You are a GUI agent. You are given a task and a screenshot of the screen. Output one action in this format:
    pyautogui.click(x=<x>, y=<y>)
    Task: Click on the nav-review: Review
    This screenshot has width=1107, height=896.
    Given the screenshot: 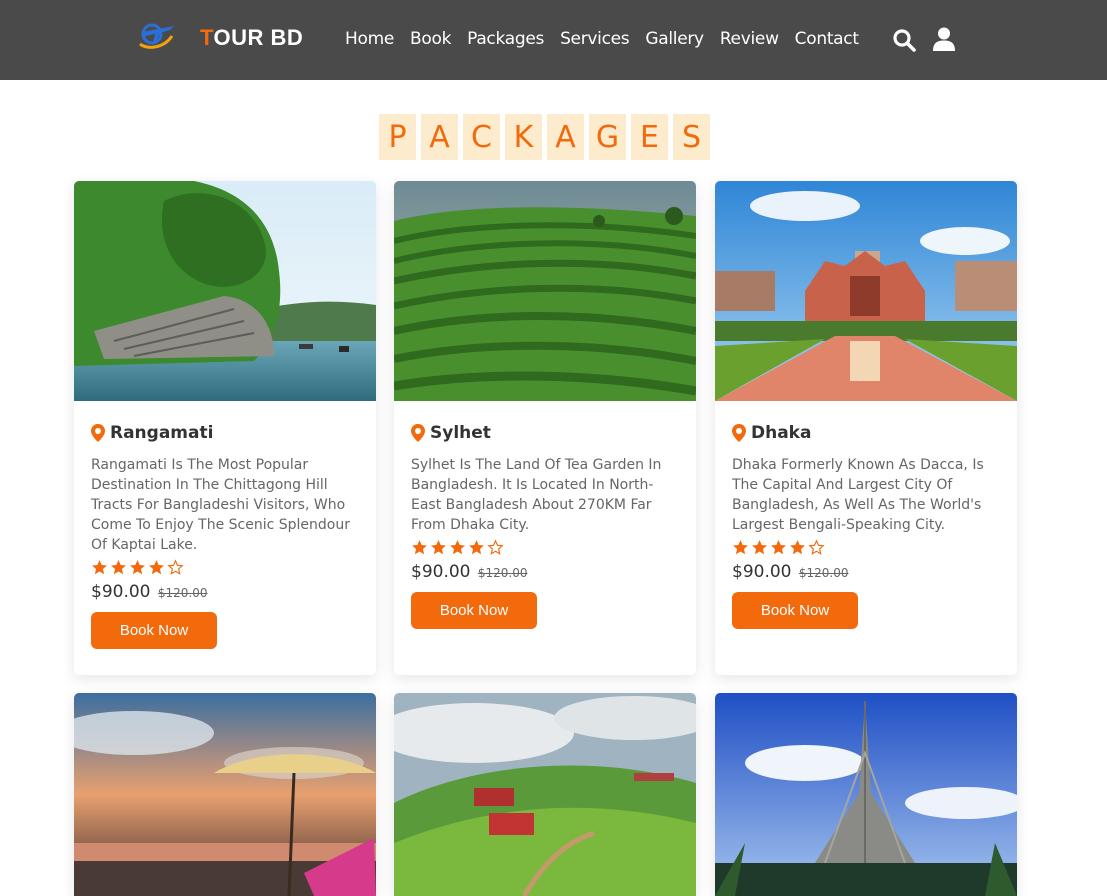 What is the action you would take?
    pyautogui.click(x=749, y=39)
    